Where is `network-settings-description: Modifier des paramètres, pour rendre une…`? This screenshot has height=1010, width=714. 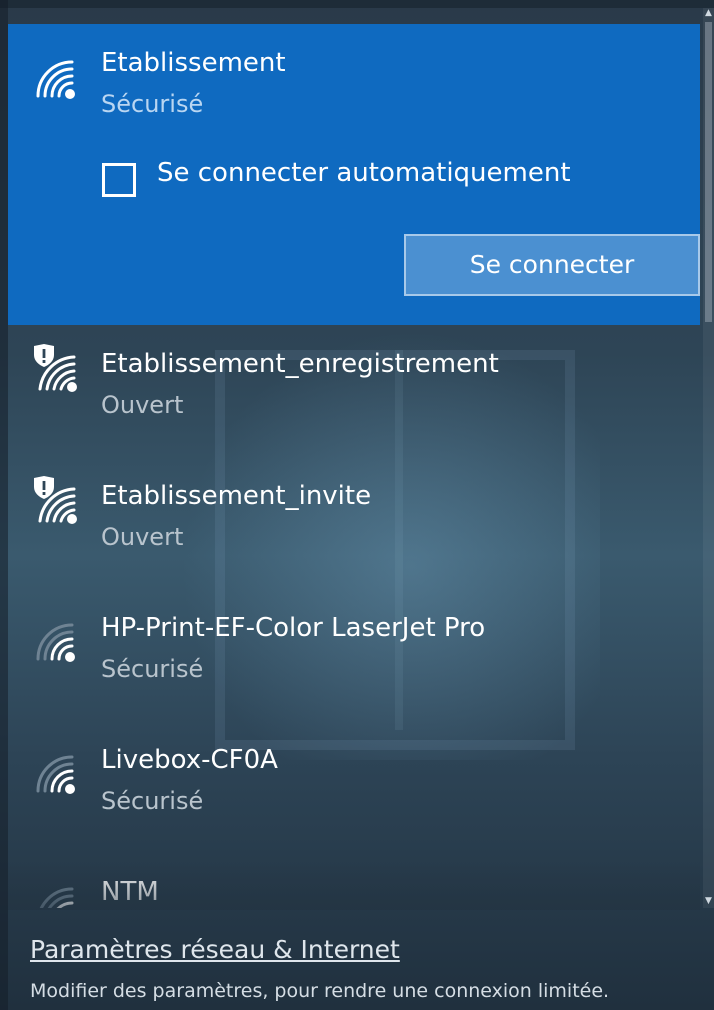 network-settings-description: Modifier des paramètres, pour rendre une… is located at coordinates (320, 991).